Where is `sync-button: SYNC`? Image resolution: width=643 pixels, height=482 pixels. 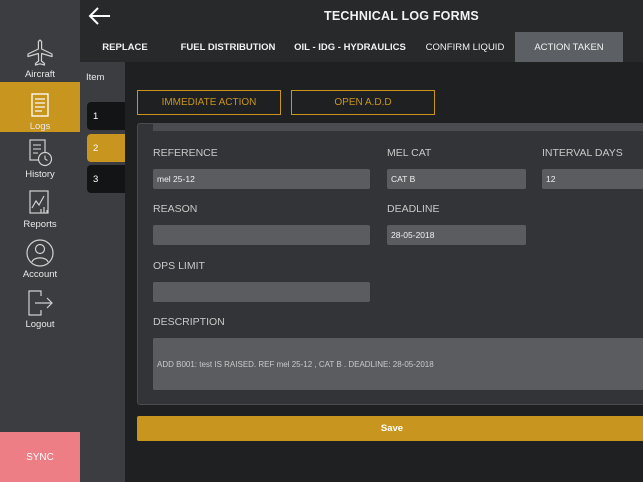 sync-button: SYNC is located at coordinates (40, 457).